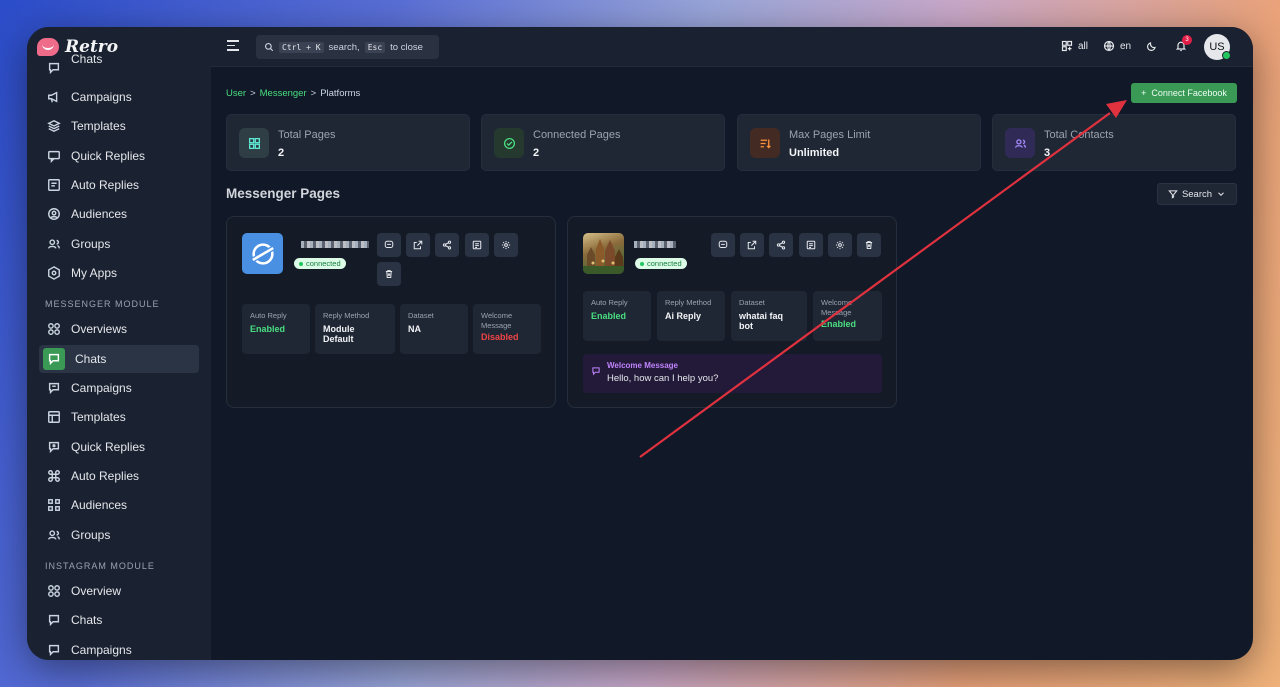 The width and height of the screenshot is (1280, 687). Describe the element at coordinates (236, 93) in the screenshot. I see `breadcrumb-user: User` at that location.